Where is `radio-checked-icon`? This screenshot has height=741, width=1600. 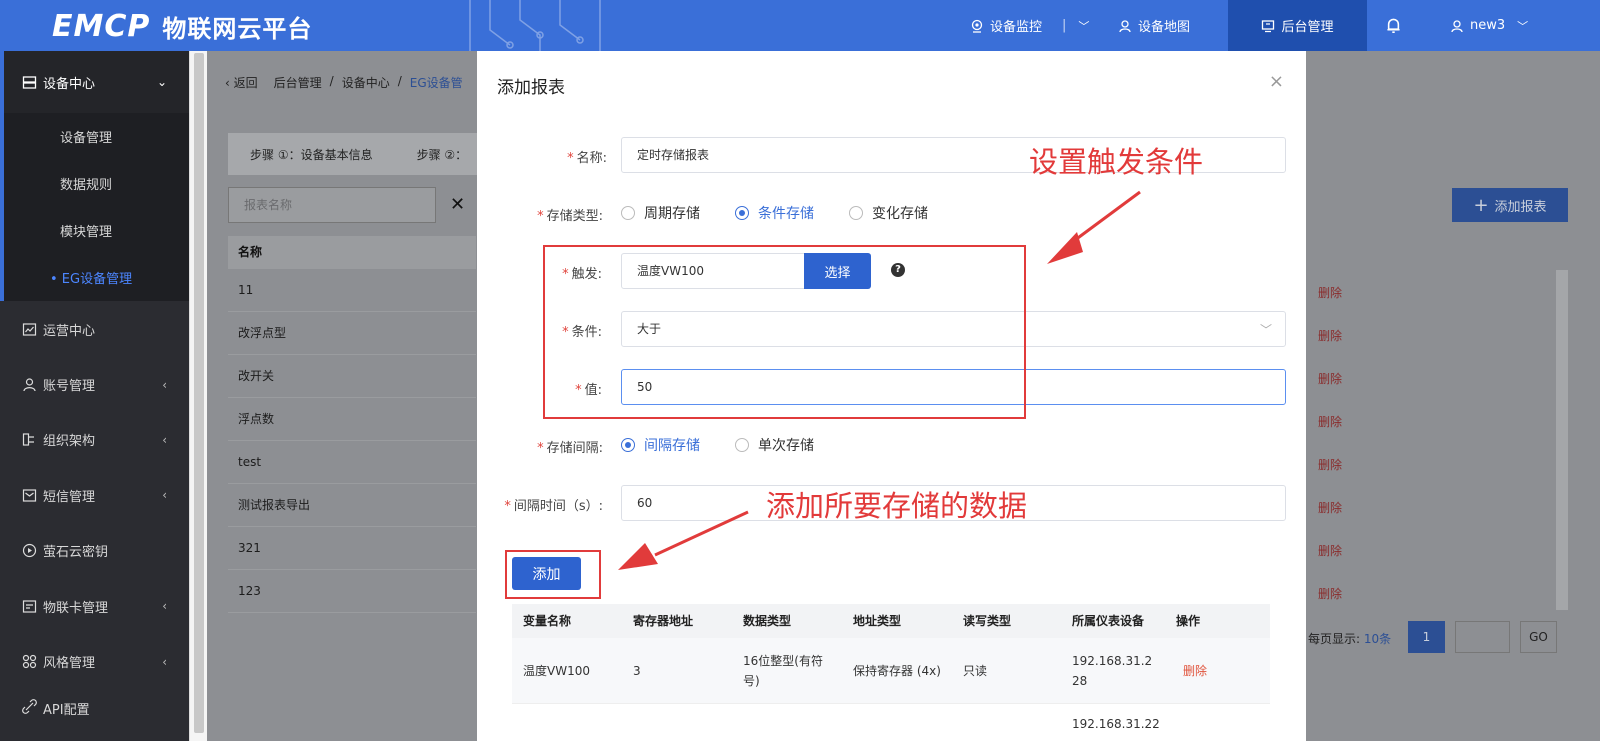
radio-checked-icon is located at coordinates (628, 445).